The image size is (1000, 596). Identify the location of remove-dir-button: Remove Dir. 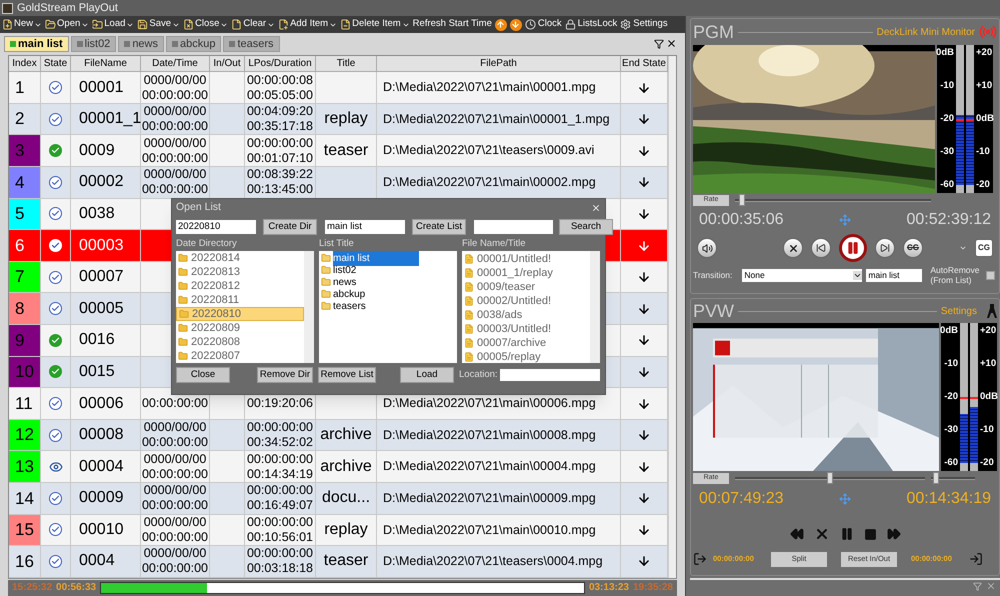
(285, 375).